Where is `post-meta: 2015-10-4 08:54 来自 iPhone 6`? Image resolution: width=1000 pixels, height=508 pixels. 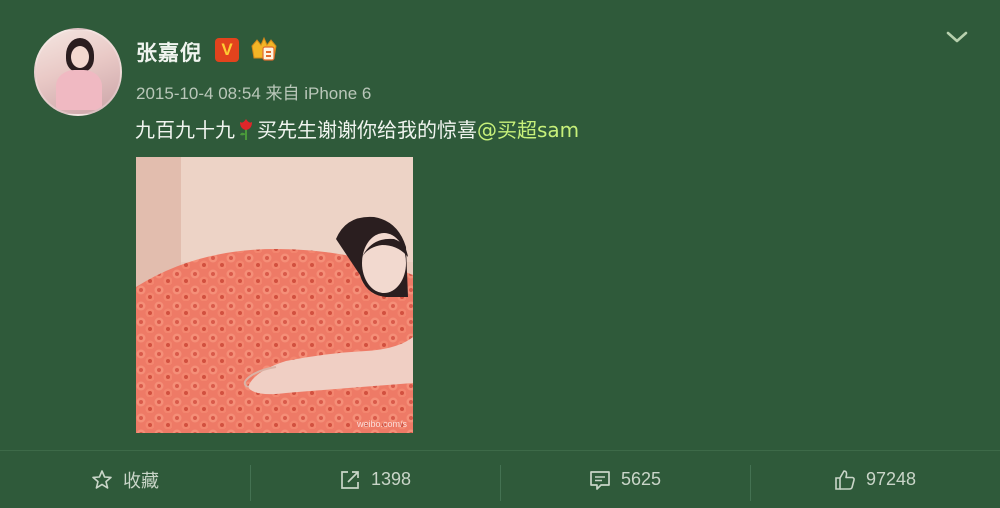 post-meta: 2015-10-4 08:54 来自 iPhone 6 is located at coordinates (253, 91).